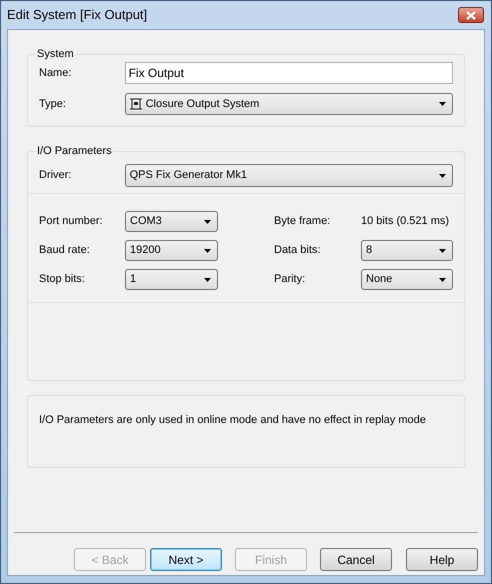 Image resolution: width=492 pixels, height=584 pixels. What do you see at coordinates (405, 222) in the screenshot?
I see `value-text: 10 bits (0.521 ms)` at bounding box center [405, 222].